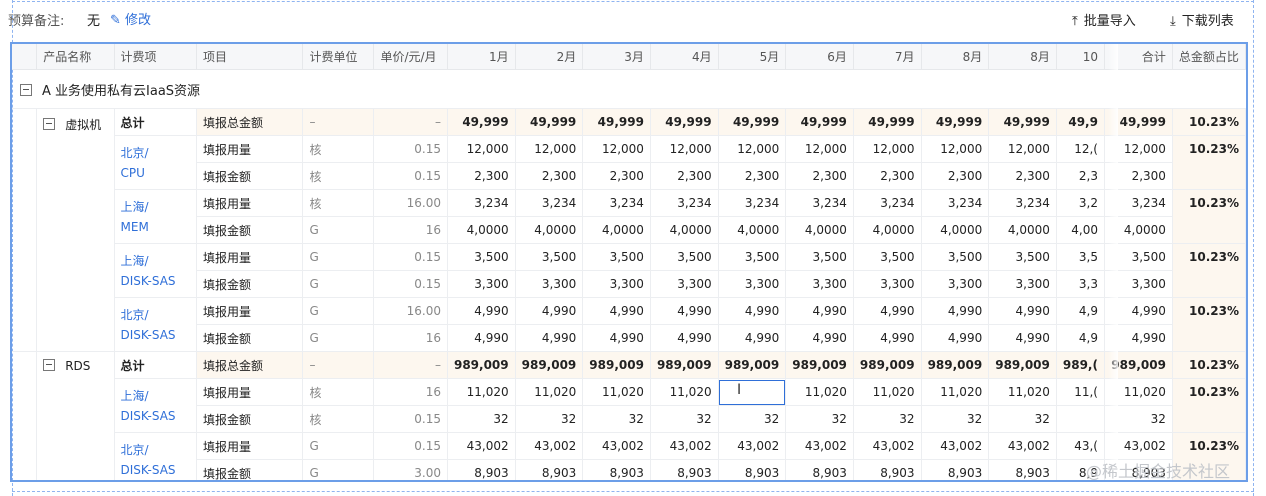  What do you see at coordinates (616, 57) in the screenshot?
I see `col-header: 3月` at bounding box center [616, 57].